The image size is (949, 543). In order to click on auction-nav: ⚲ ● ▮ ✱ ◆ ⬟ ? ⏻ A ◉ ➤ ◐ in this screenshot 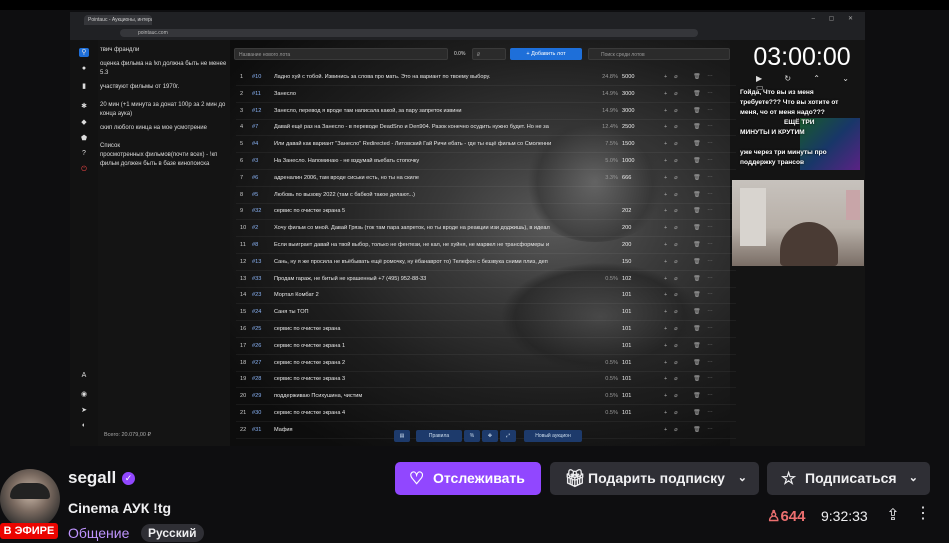, I will do `click(84, 243)`.